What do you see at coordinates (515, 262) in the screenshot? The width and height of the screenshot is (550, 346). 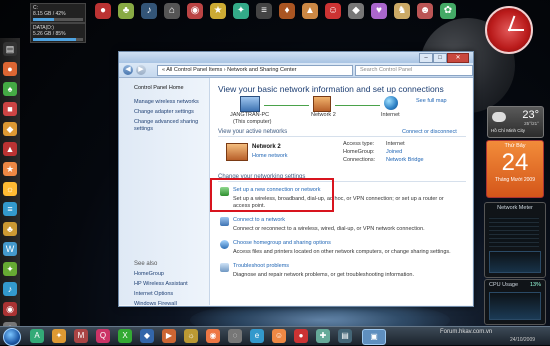 I see `network-meter-graph` at bounding box center [515, 262].